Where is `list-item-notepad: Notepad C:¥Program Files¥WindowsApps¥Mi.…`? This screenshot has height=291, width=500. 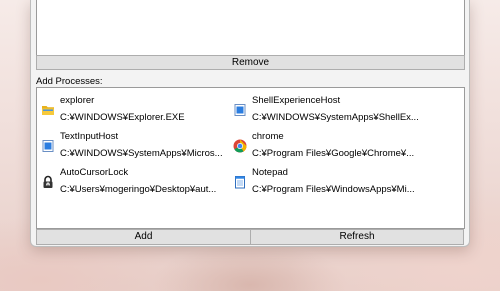
list-item-notepad: Notepad C:¥Program Files¥WindowsApps¥Mi.… is located at coordinates (329, 181).